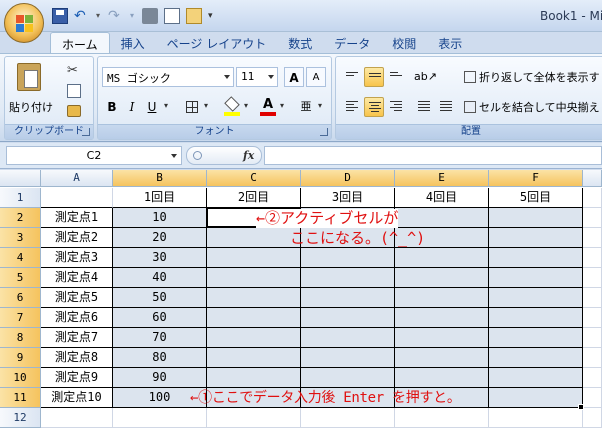 The image size is (602, 428). I want to click on cell-e9, so click(442, 358).